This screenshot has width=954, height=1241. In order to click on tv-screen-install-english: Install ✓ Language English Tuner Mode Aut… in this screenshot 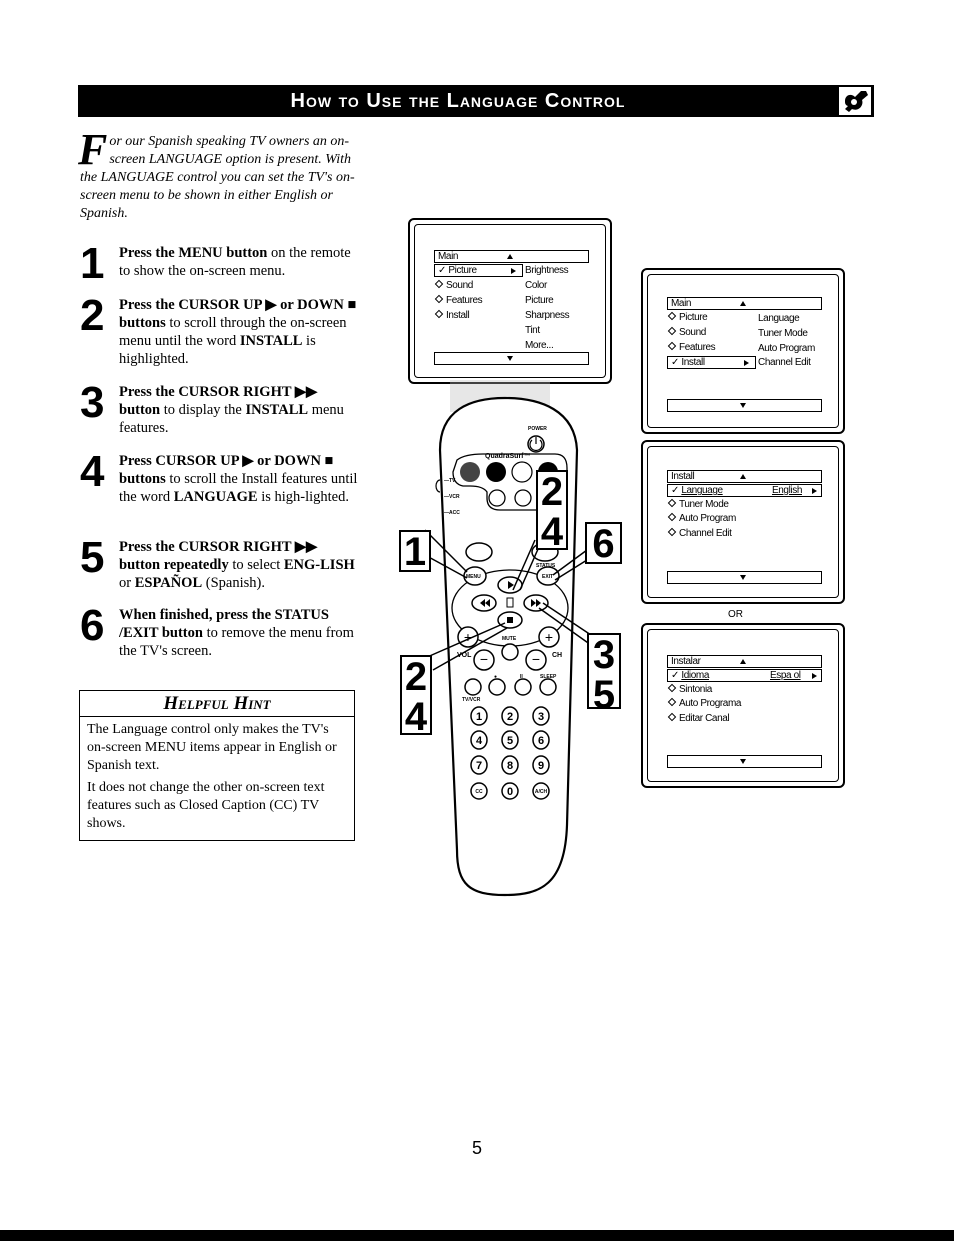, I will do `click(743, 522)`.